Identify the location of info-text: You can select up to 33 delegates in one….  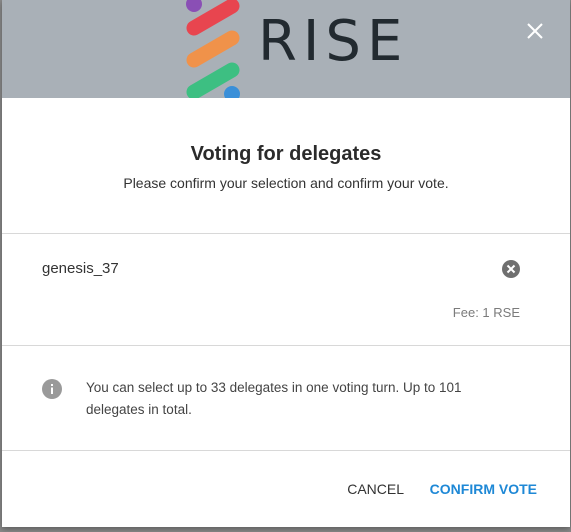
(274, 398).